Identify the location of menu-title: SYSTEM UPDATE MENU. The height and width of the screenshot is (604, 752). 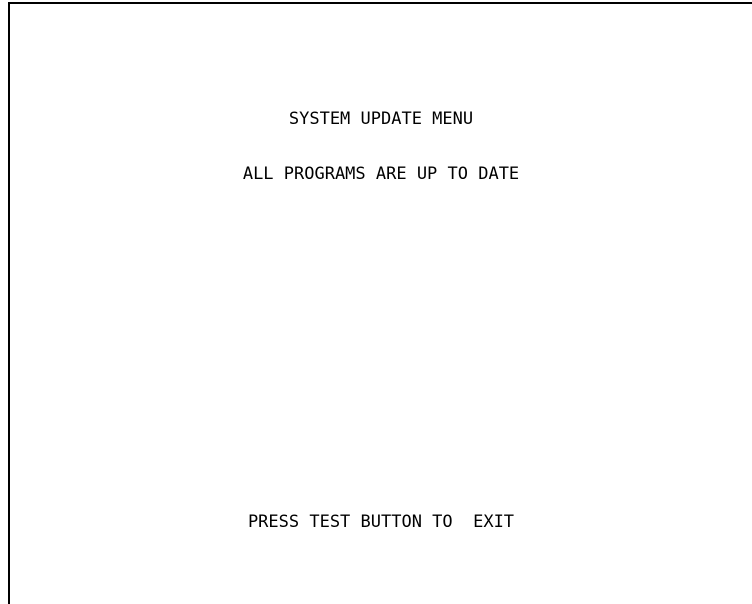
(381, 119).